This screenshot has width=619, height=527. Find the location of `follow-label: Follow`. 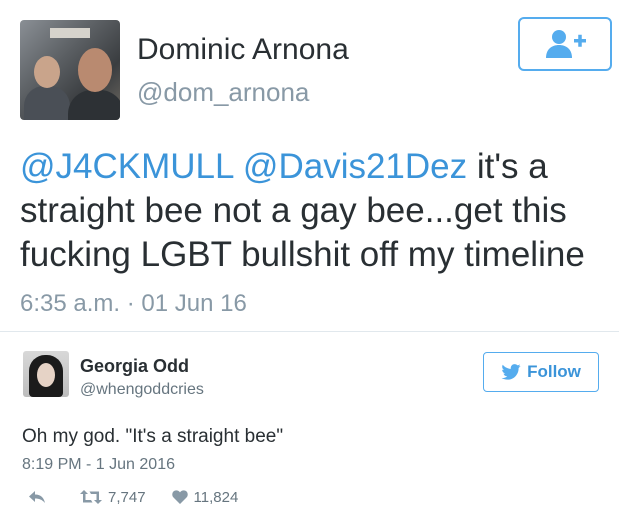

follow-label: Follow is located at coordinates (554, 371).